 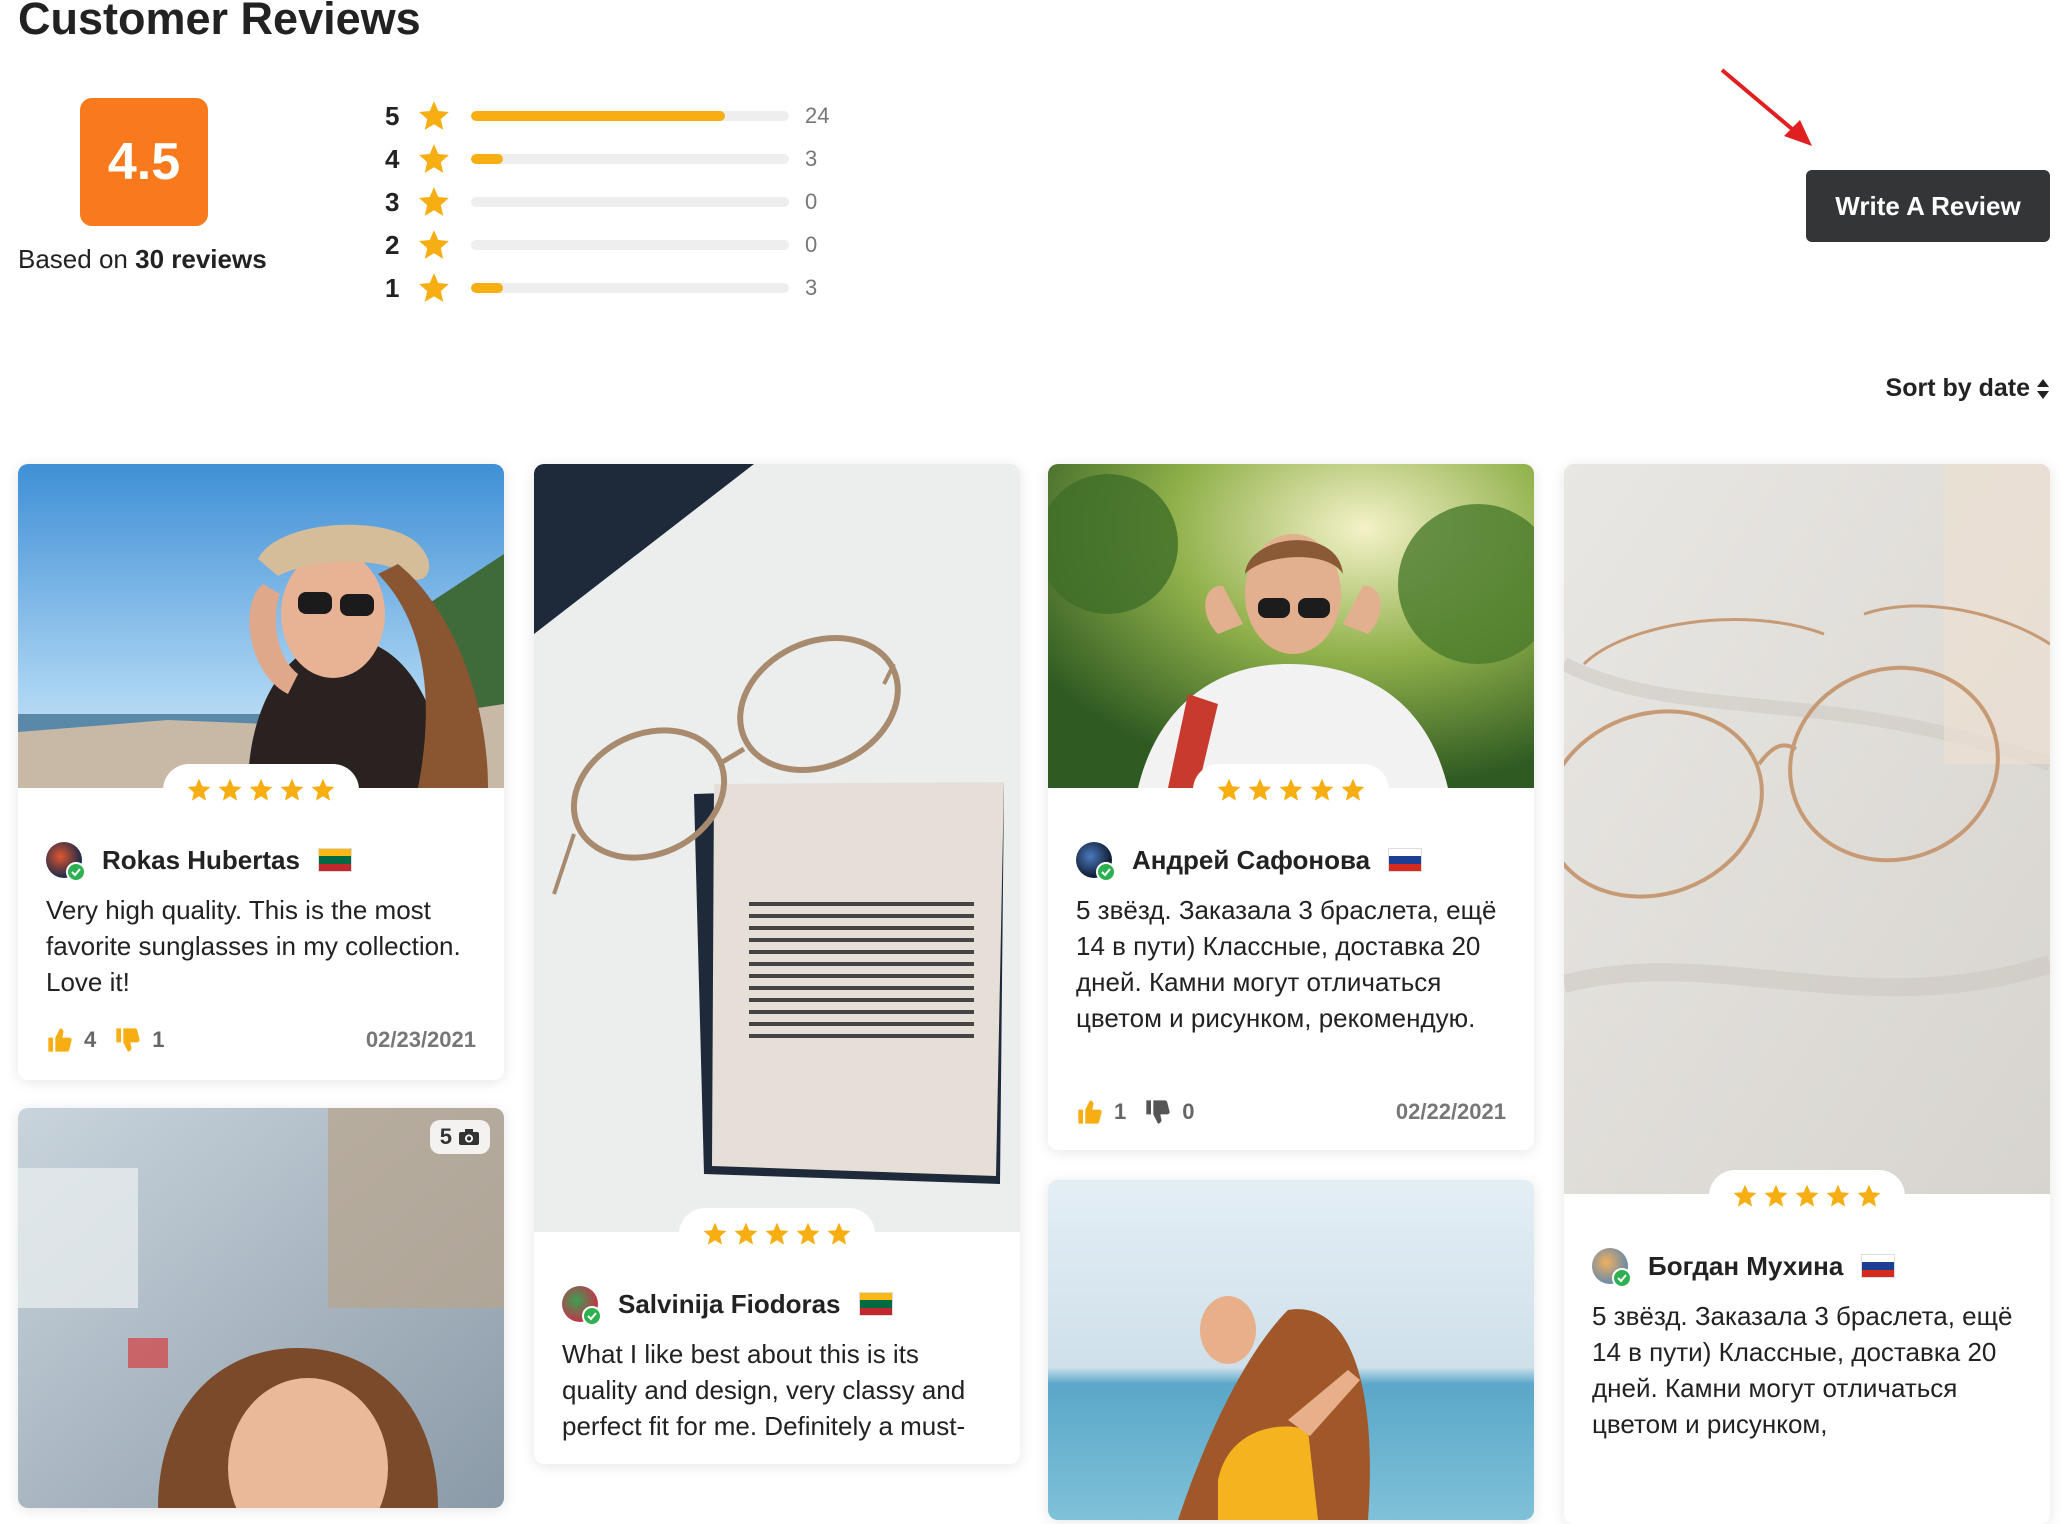 I want to click on review-author: Богдан Мухина, so click(x=1744, y=1268).